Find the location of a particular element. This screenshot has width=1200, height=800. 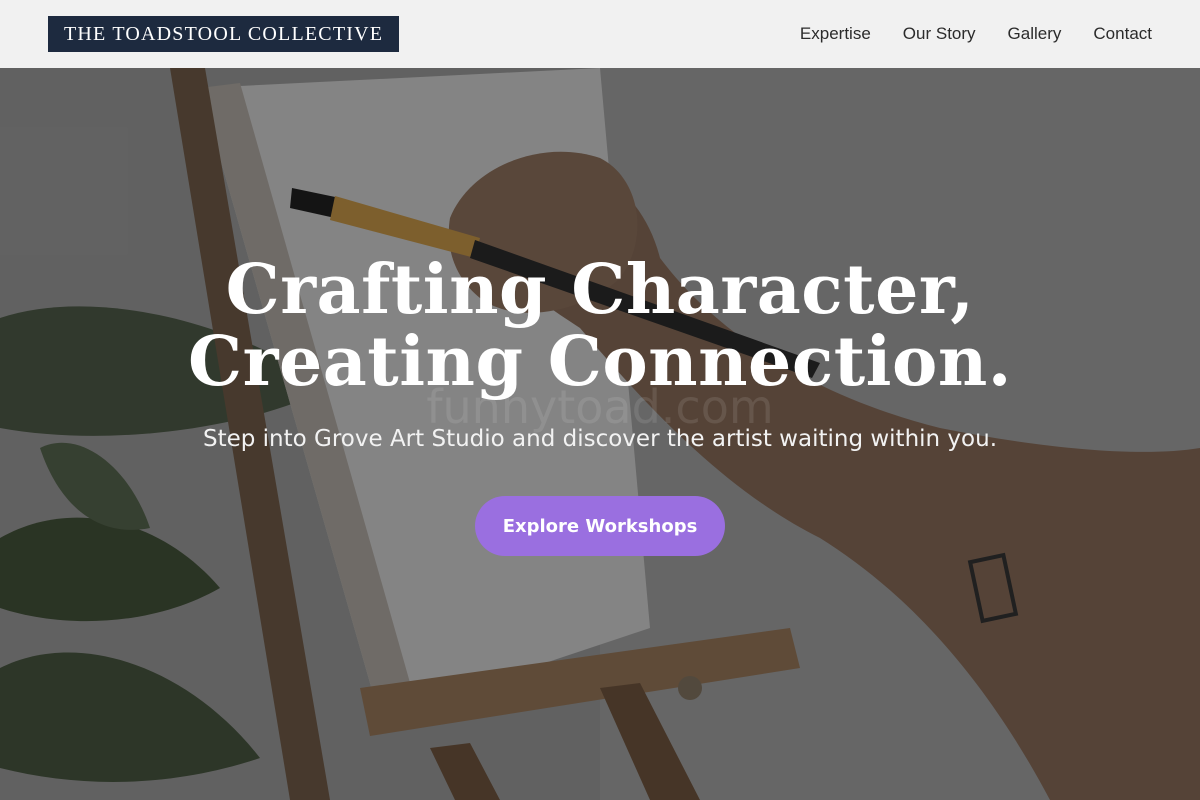

headline-line-1: Crafting Character, is located at coordinates (600, 290).